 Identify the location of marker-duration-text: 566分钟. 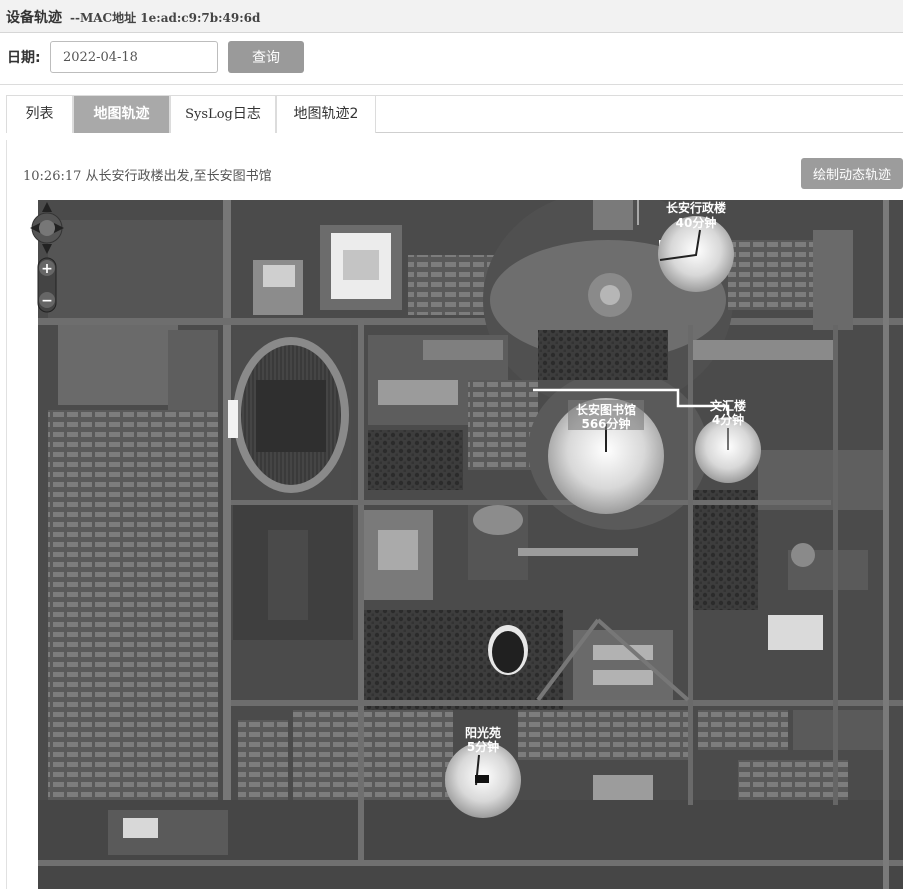
(605, 423).